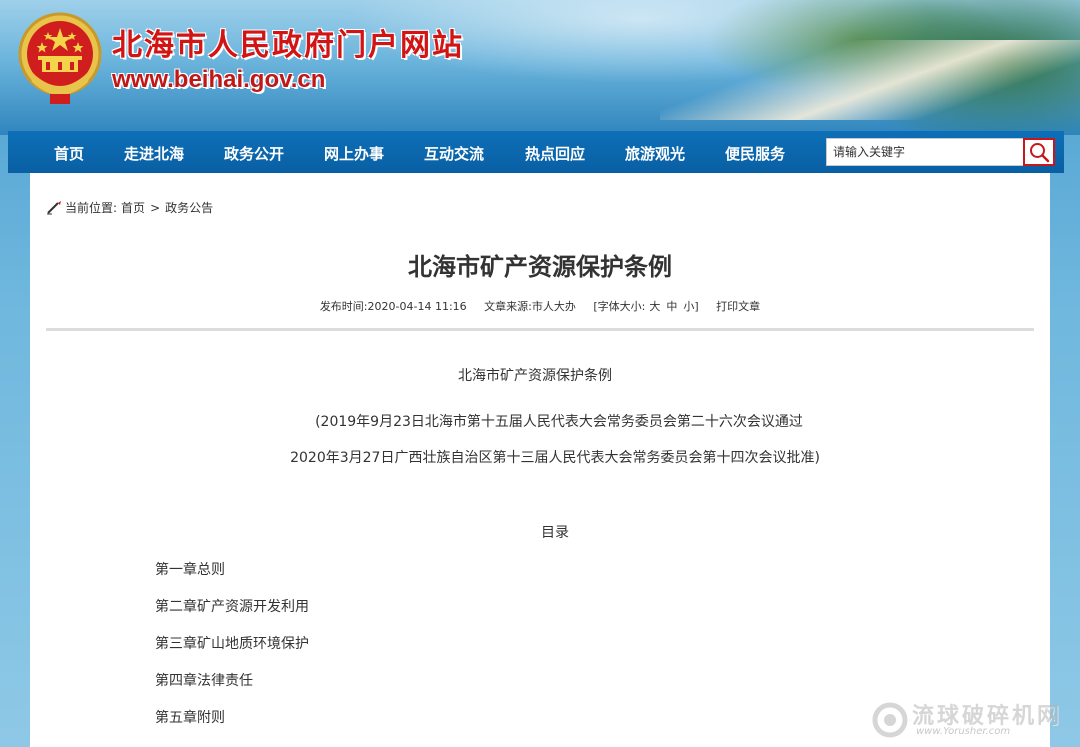  I want to click on breadcrumb-home-link: 首页, so click(133, 207).